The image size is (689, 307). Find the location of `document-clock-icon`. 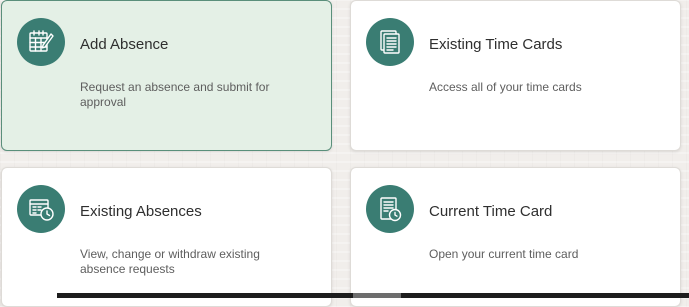

document-clock-icon is located at coordinates (390, 209).